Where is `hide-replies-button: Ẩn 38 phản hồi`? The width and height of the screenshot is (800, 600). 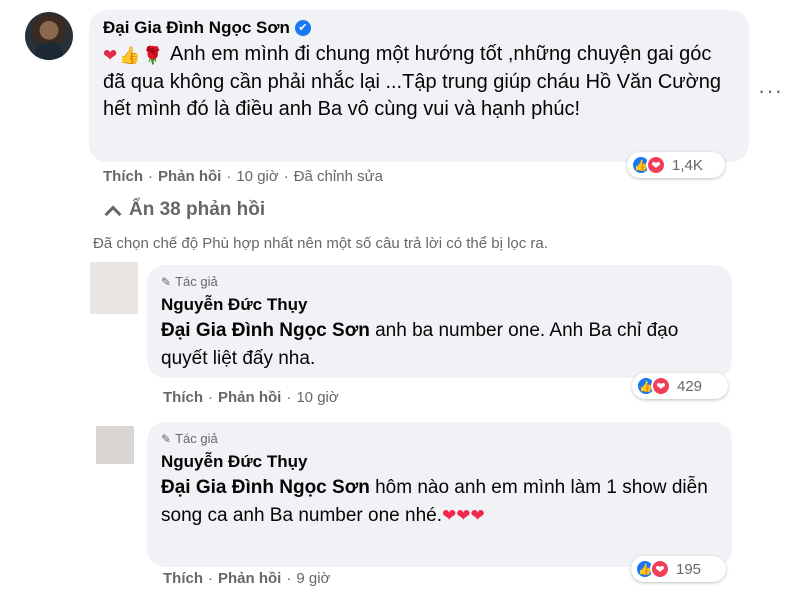 hide-replies-button: Ẩn 38 phản hồi is located at coordinates (185, 210).